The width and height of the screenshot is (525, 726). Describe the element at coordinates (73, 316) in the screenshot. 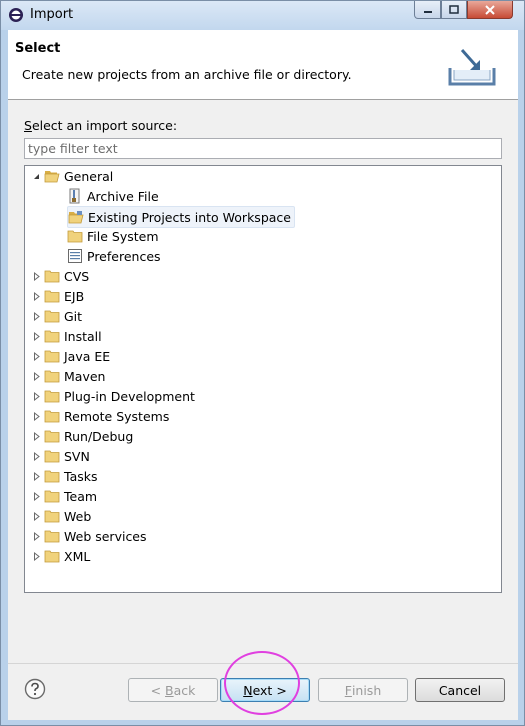

I see `tree-item-label: Git` at that location.